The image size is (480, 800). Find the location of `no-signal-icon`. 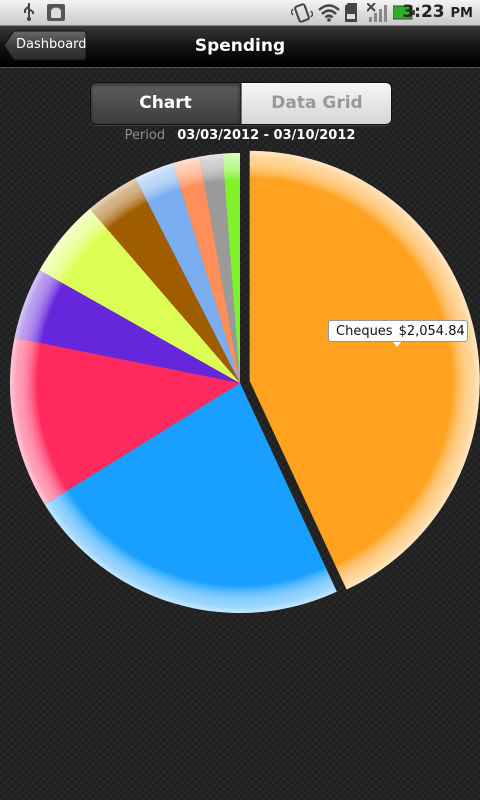

no-signal-icon is located at coordinates (377, 14).